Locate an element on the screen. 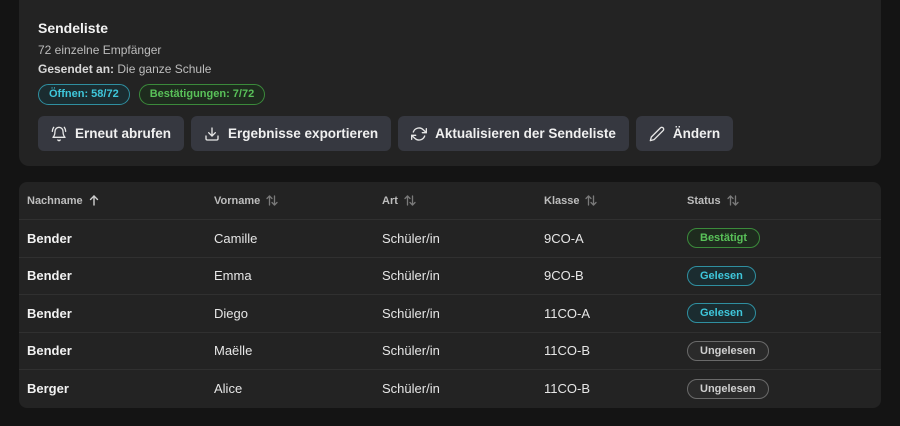 The image size is (900, 426). recipient-count: 72 einzelne Empfänger is located at coordinates (100, 50).